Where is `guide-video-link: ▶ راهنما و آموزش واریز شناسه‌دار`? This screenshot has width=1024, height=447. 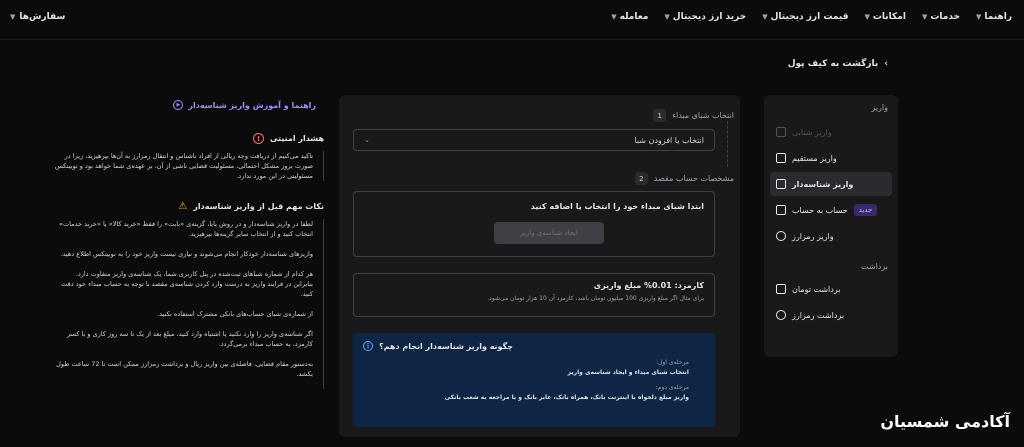 guide-video-link: ▶ راهنما و آموزش واریز شناسه‌دار is located at coordinates (244, 105).